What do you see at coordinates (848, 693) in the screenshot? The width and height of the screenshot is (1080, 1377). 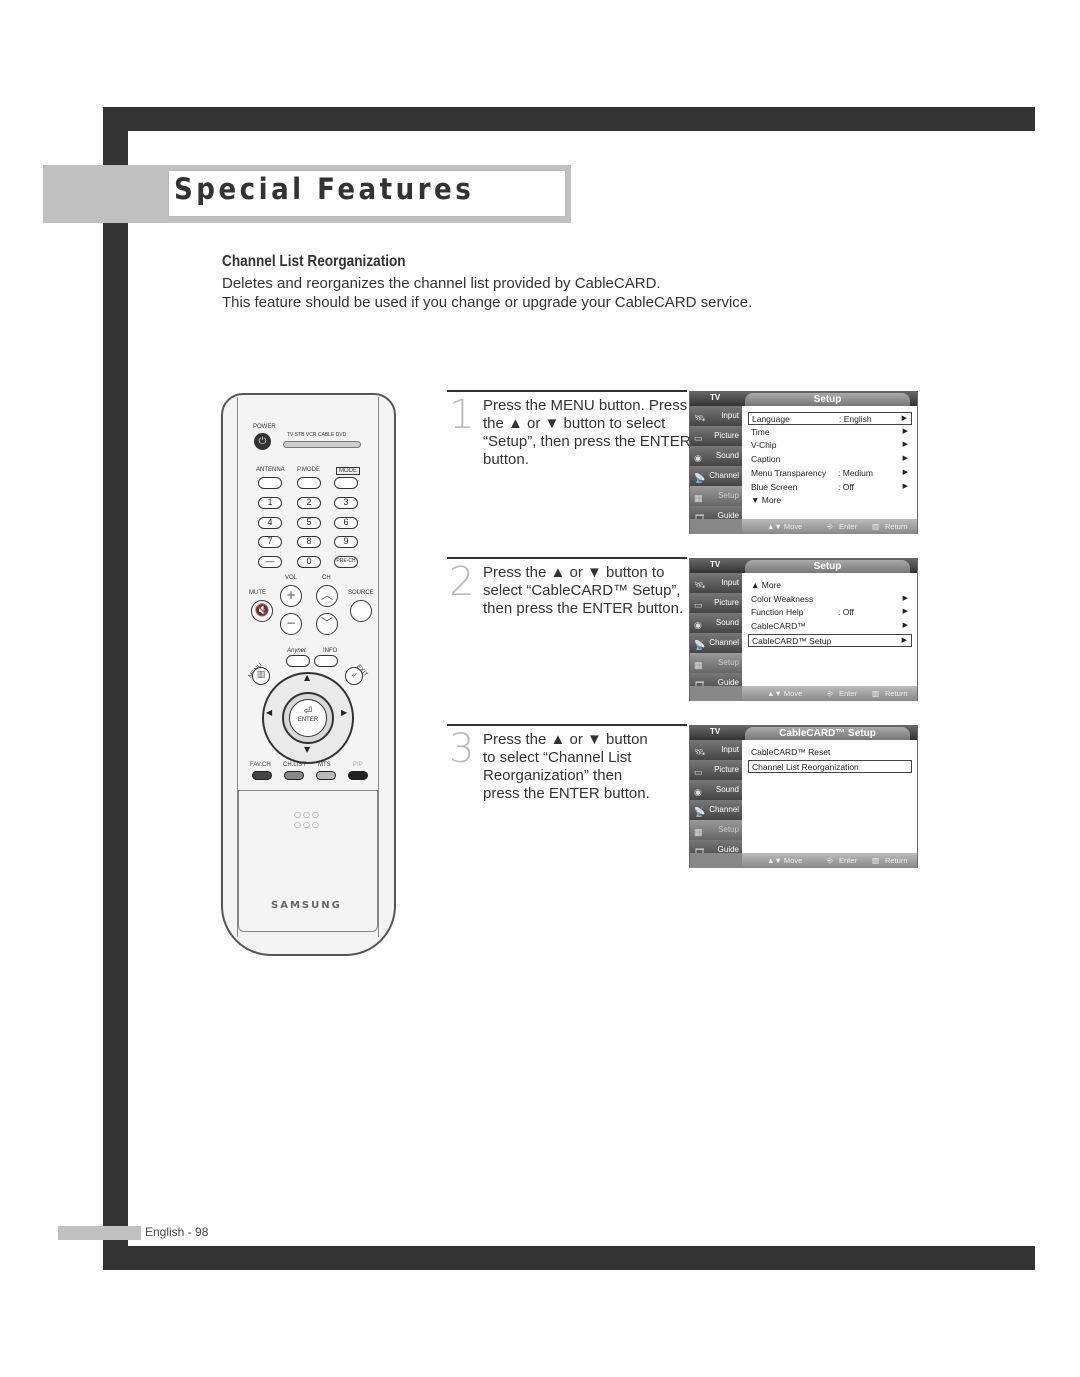 I see `osd-enter-hint: Enter` at bounding box center [848, 693].